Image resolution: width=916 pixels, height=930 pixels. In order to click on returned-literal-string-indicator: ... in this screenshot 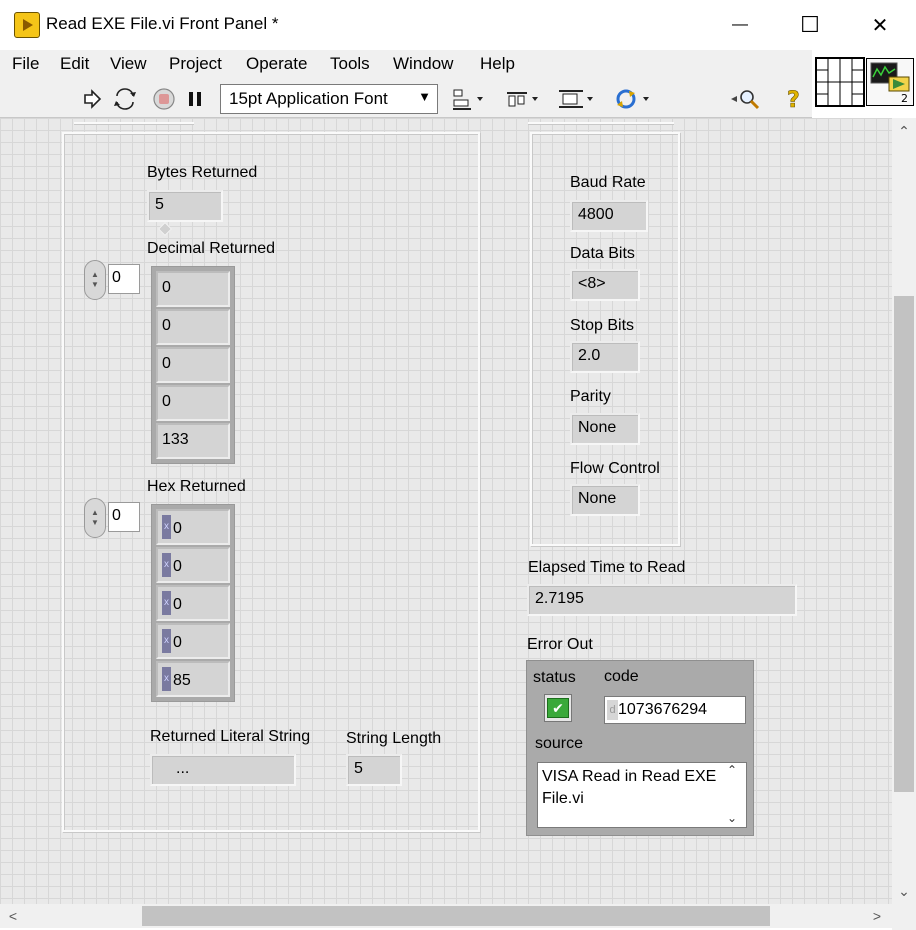, I will do `click(223, 770)`.